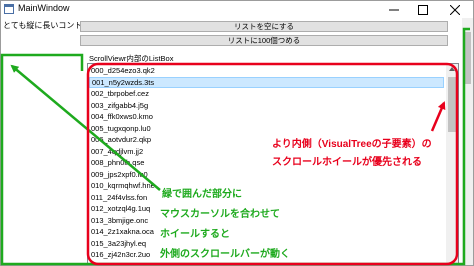 The height and width of the screenshot is (266, 474). I want to click on list-item: 003_zifgabb4.j5g, so click(266, 106).